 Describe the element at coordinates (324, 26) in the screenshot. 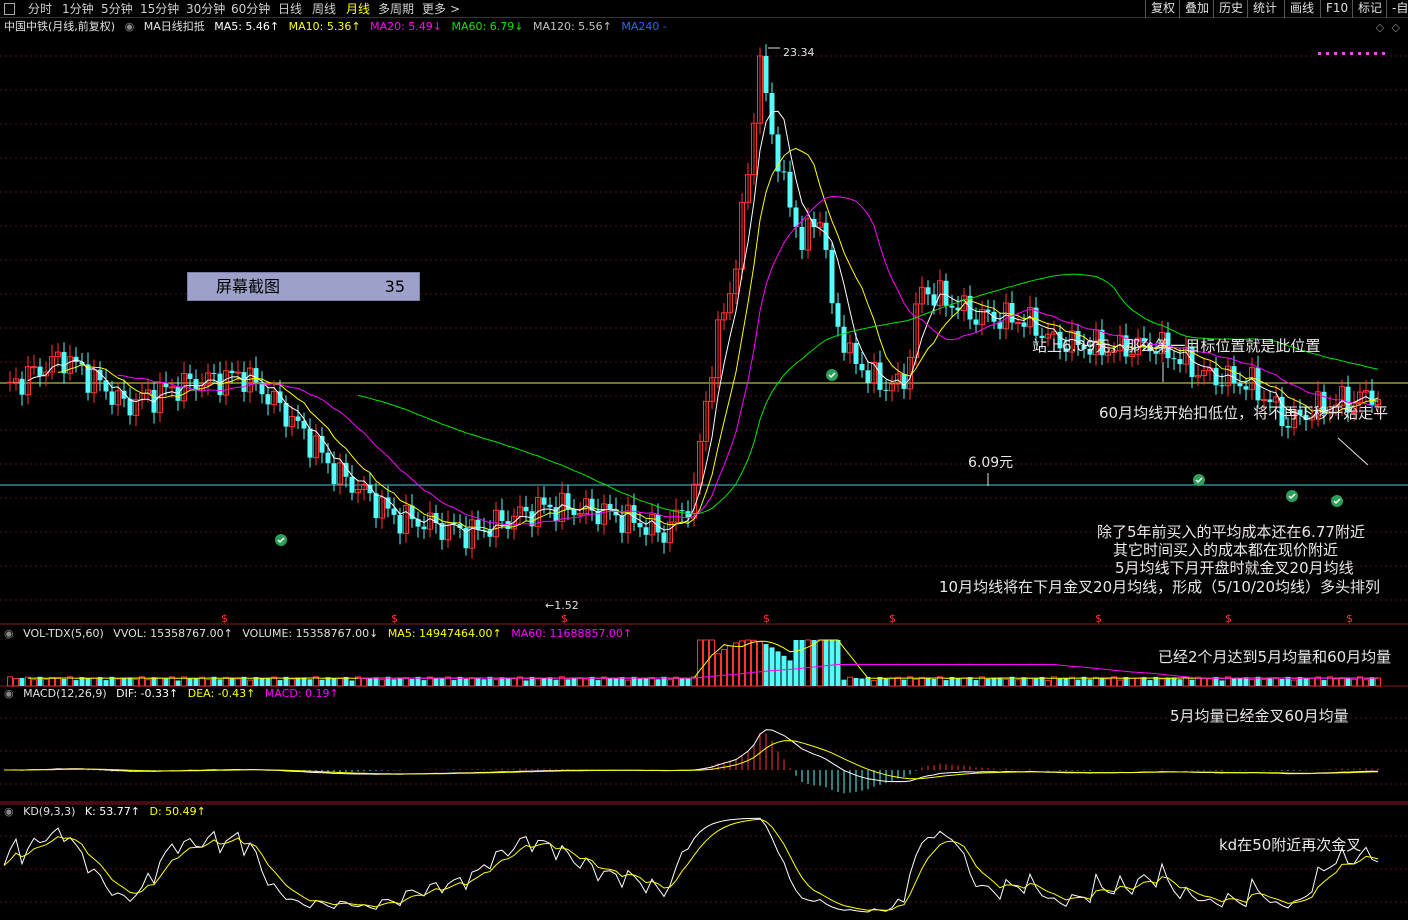

I see `ma10-value: MA10: 5.36↑` at that location.